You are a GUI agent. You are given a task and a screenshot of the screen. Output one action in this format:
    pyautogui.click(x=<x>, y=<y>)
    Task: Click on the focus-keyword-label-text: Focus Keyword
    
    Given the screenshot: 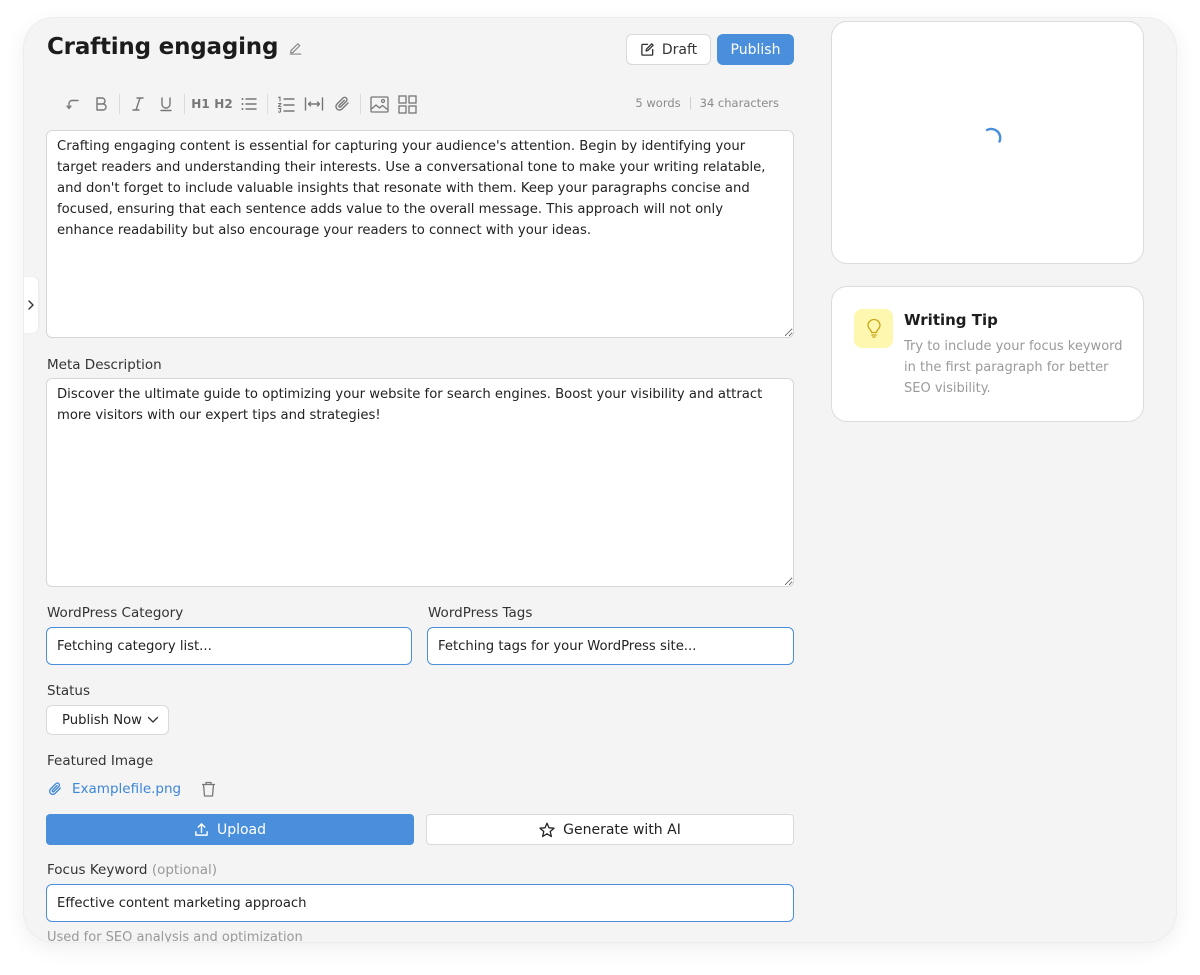 What is the action you would take?
    pyautogui.click(x=97, y=870)
    